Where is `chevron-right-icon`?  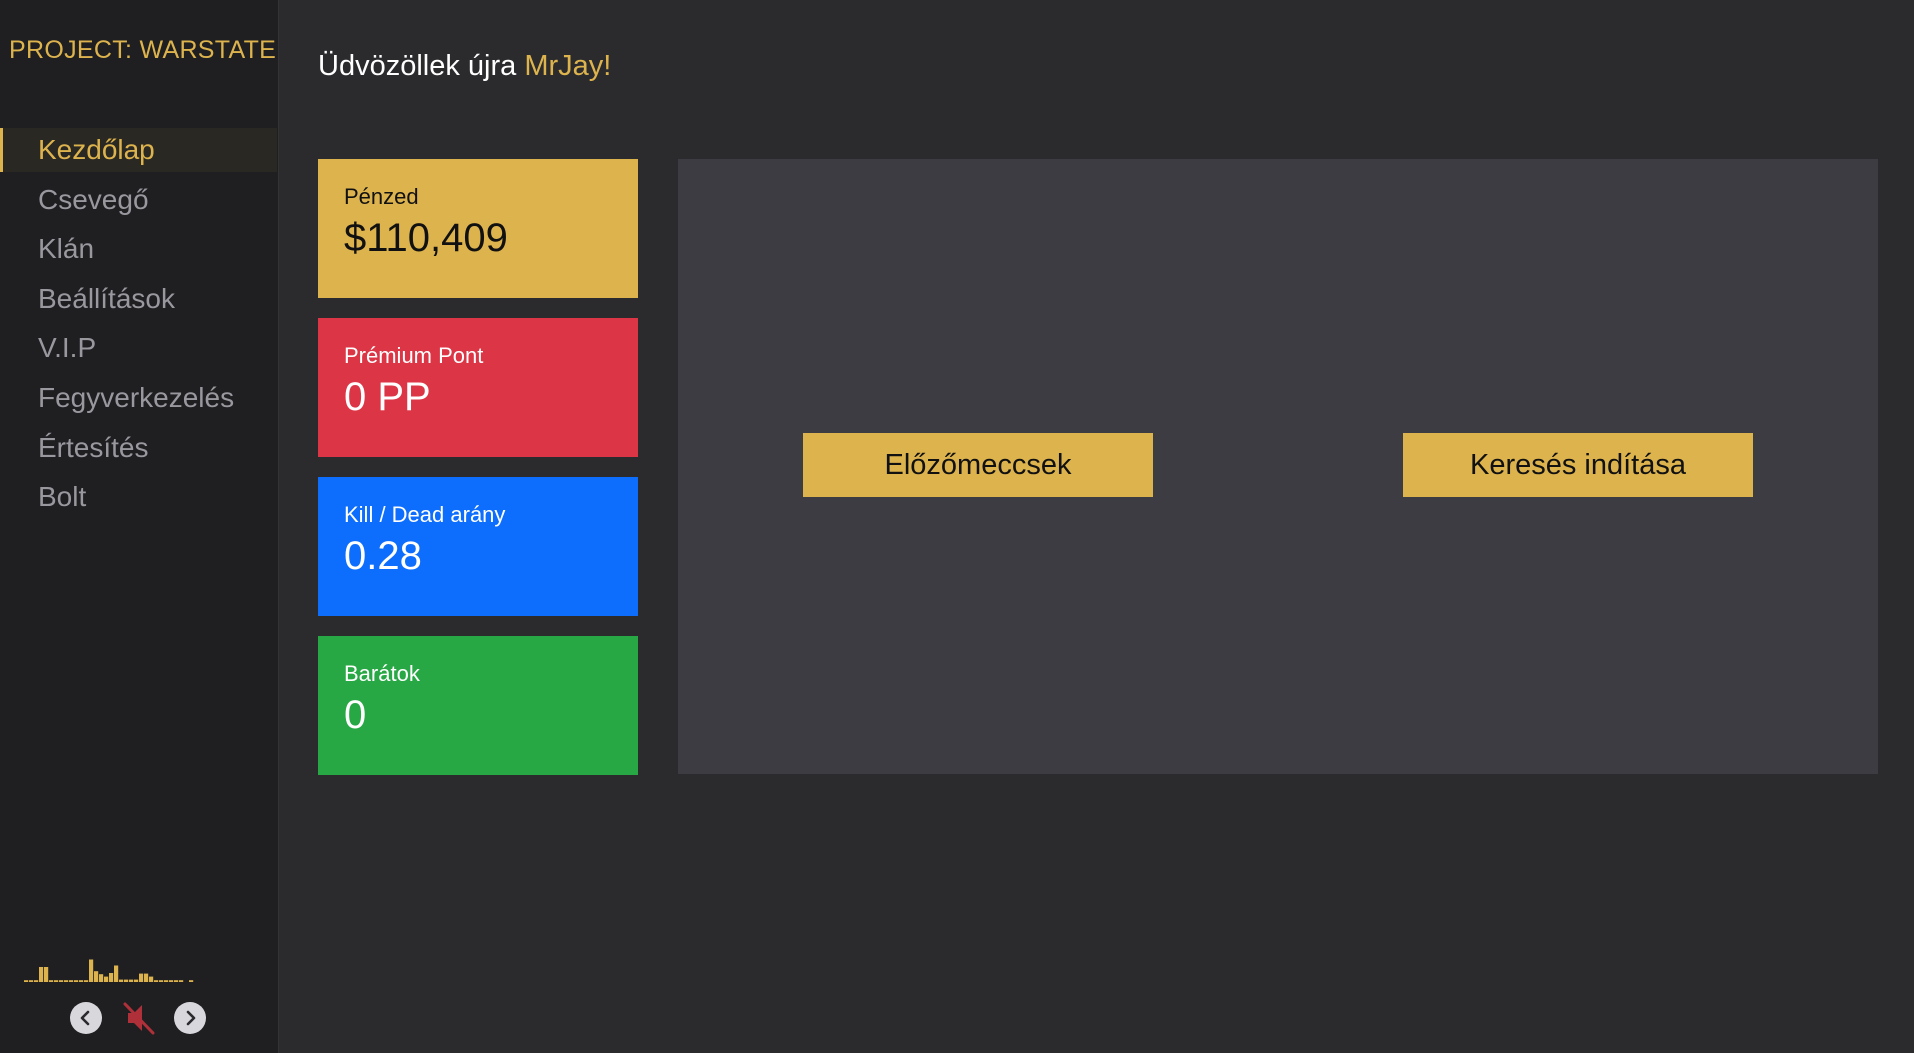
chevron-right-icon is located at coordinates (191, 1018).